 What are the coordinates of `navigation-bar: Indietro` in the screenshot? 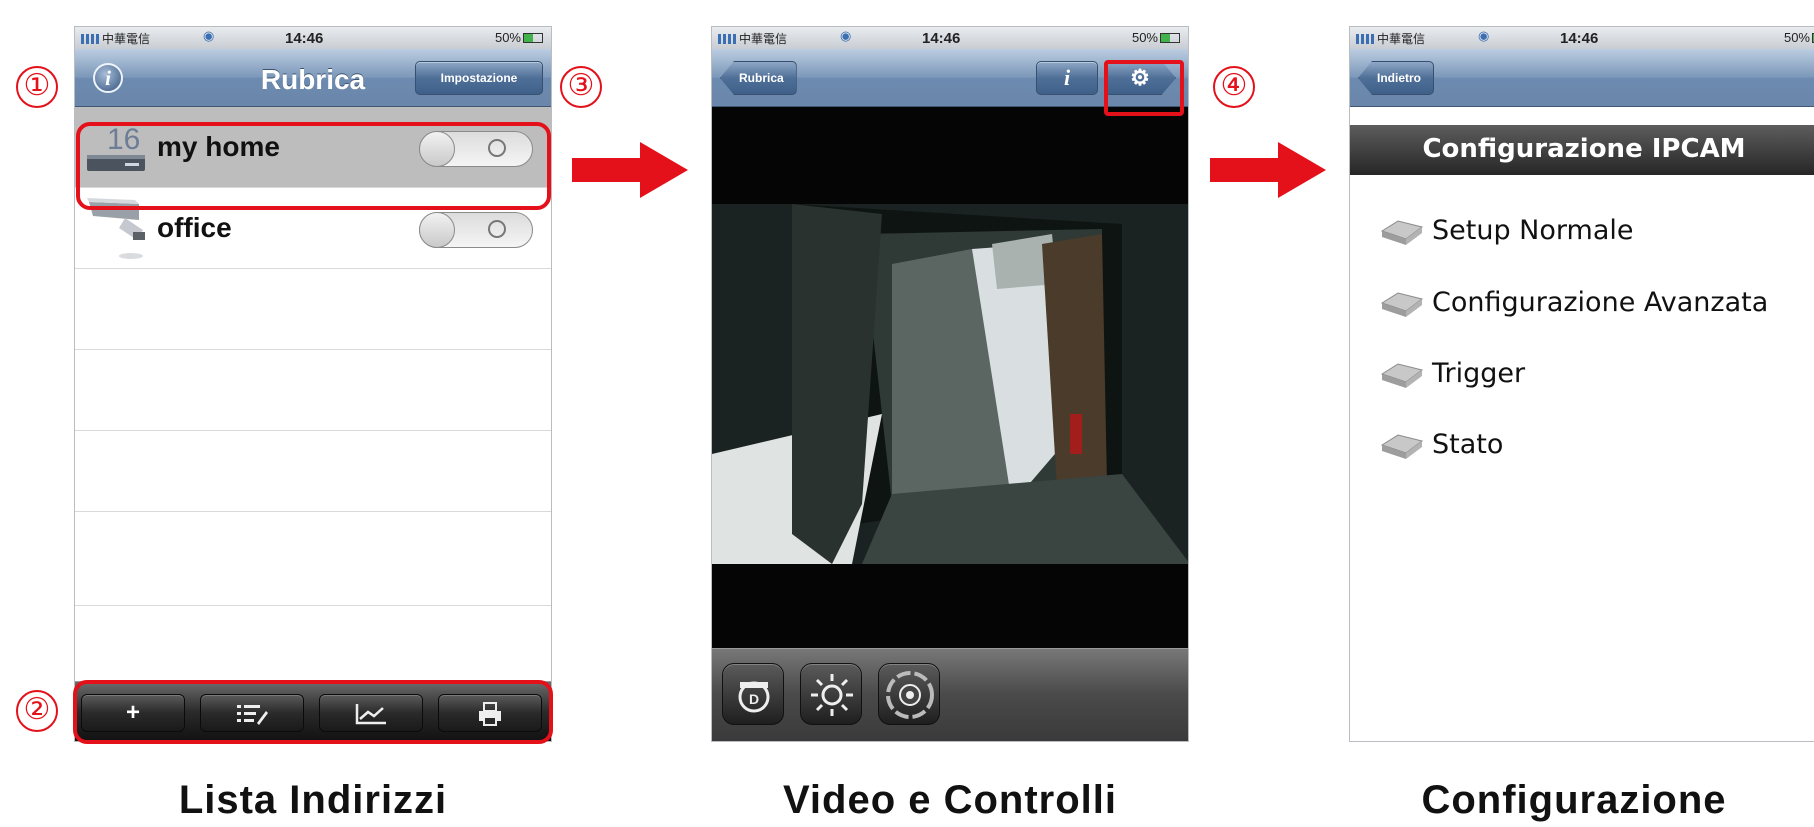 It's located at (1582, 78).